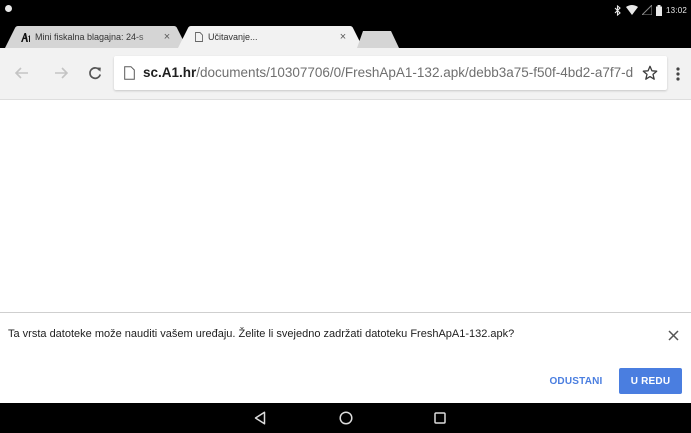  I want to click on tab-loading: Učitavanje... ×, so click(270, 37).